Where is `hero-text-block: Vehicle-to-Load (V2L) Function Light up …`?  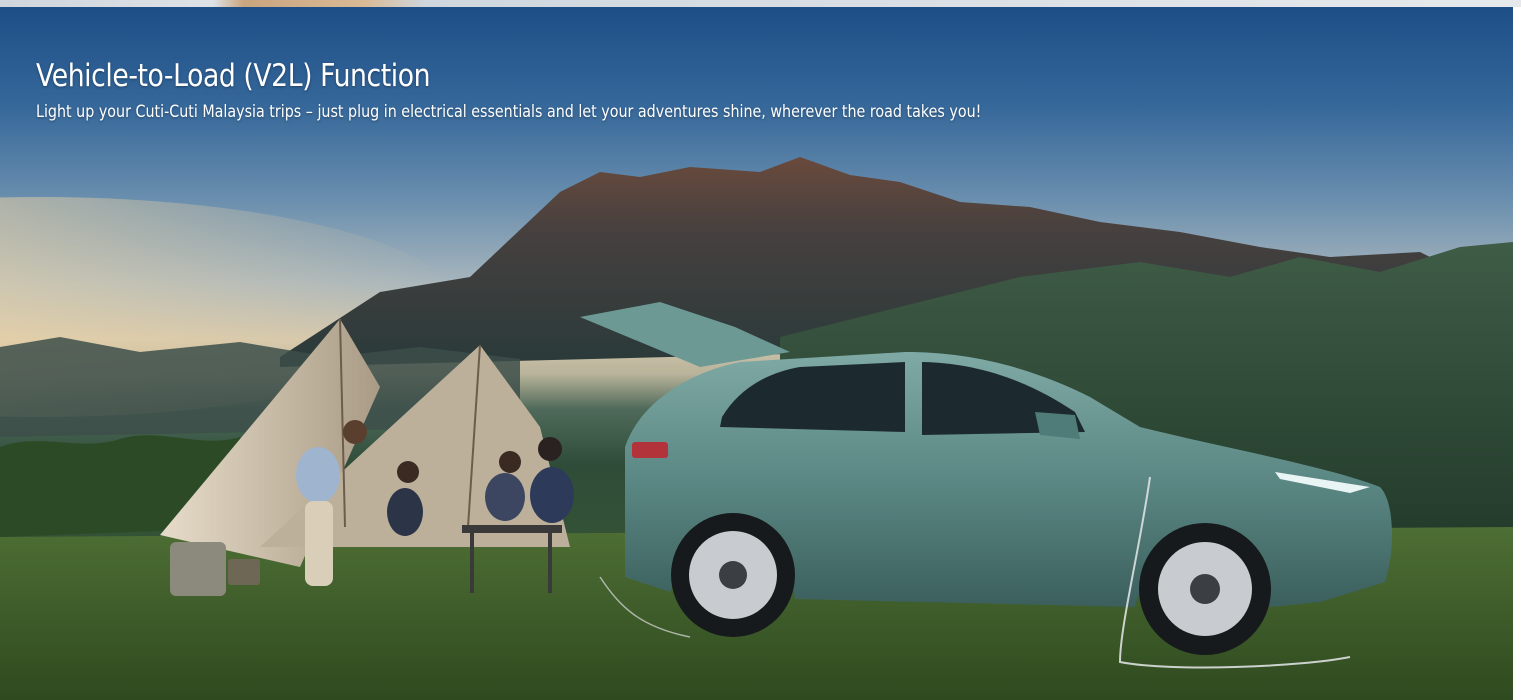 hero-text-block: Vehicle-to-Load (V2L) Function Light up … is located at coordinates (598, 90).